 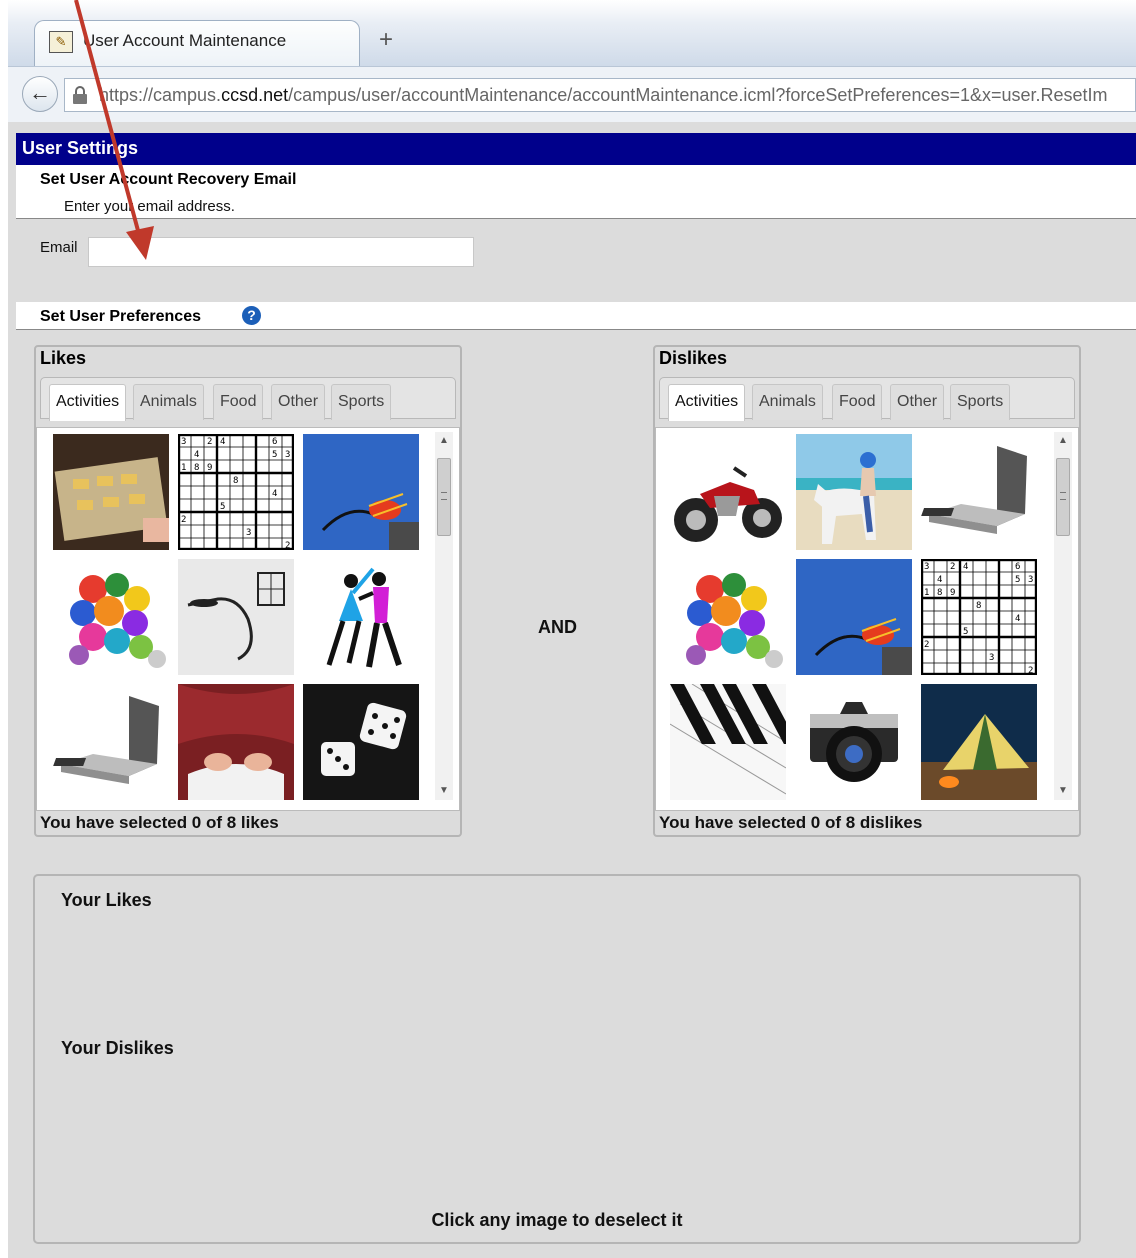 I want to click on and-label: AND, so click(x=557, y=627).